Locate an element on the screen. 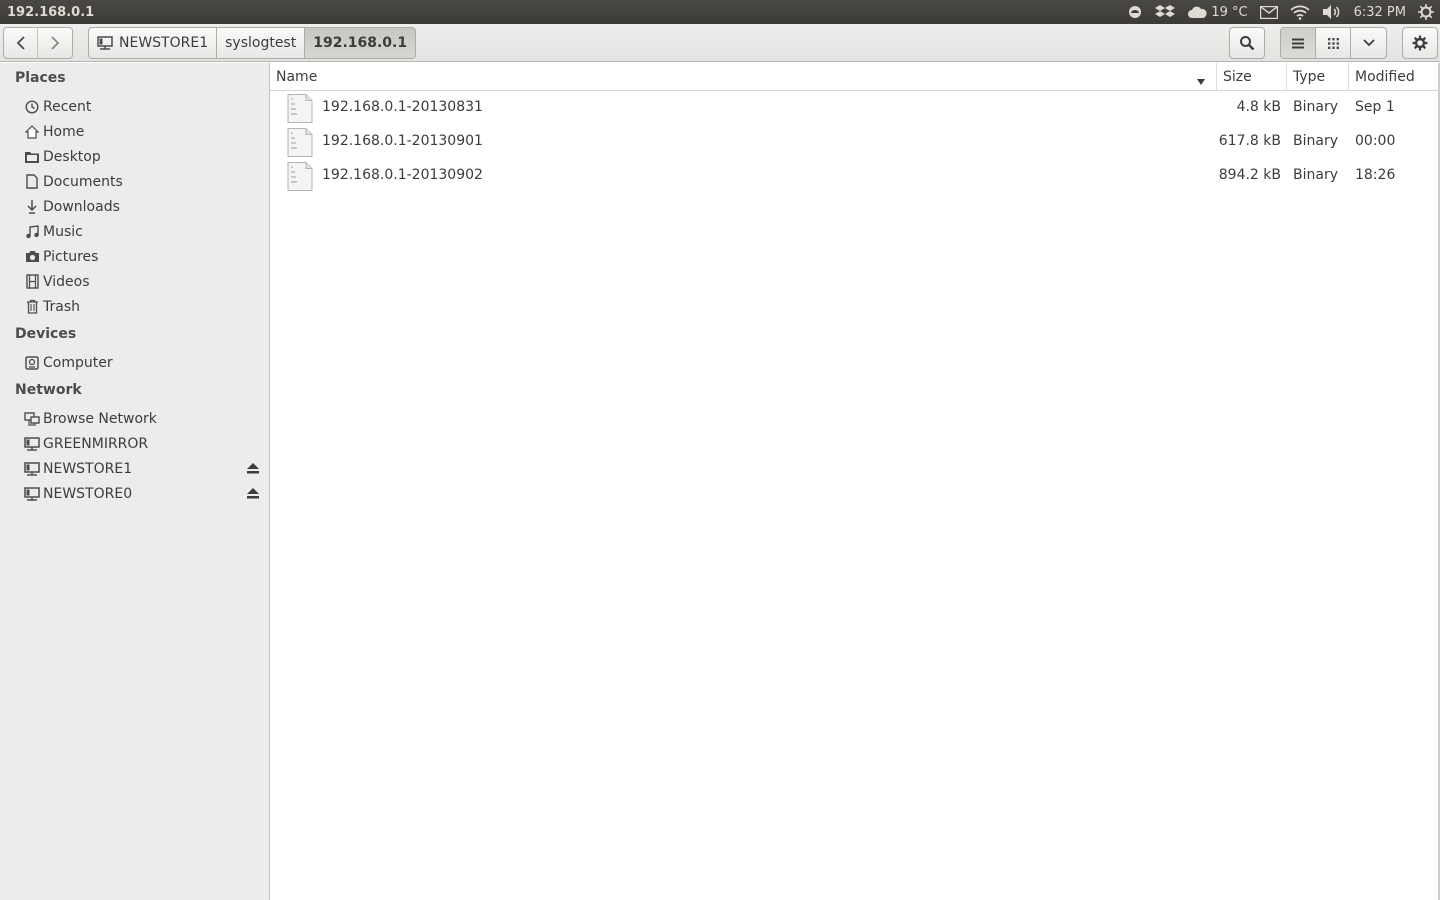 Image resolution: width=1440 pixels, height=900 pixels. column-headers: Name Size Type Modified is located at coordinates (854, 77).